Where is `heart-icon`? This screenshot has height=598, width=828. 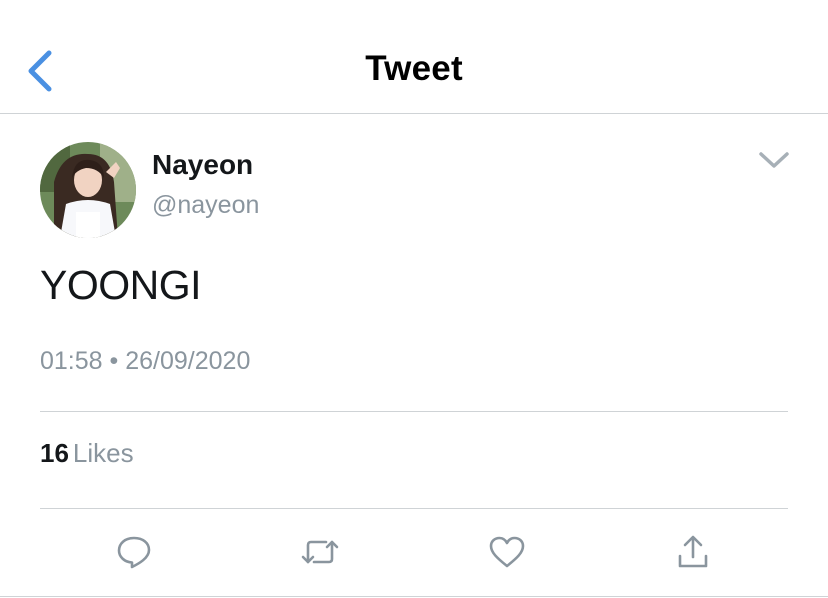 heart-icon is located at coordinates (507, 552).